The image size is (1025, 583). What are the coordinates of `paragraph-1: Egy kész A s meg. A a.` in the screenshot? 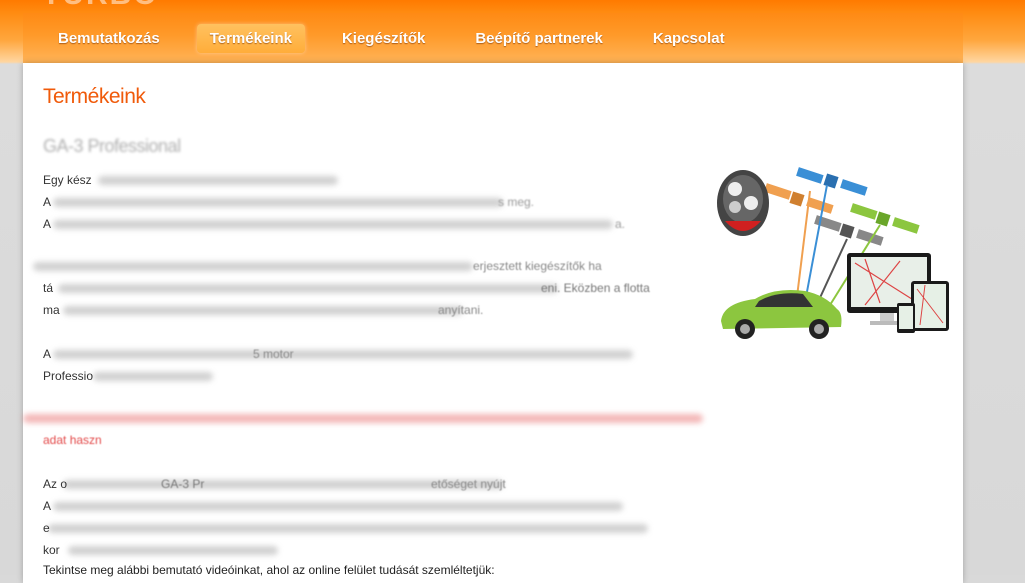 It's located at (358, 202).